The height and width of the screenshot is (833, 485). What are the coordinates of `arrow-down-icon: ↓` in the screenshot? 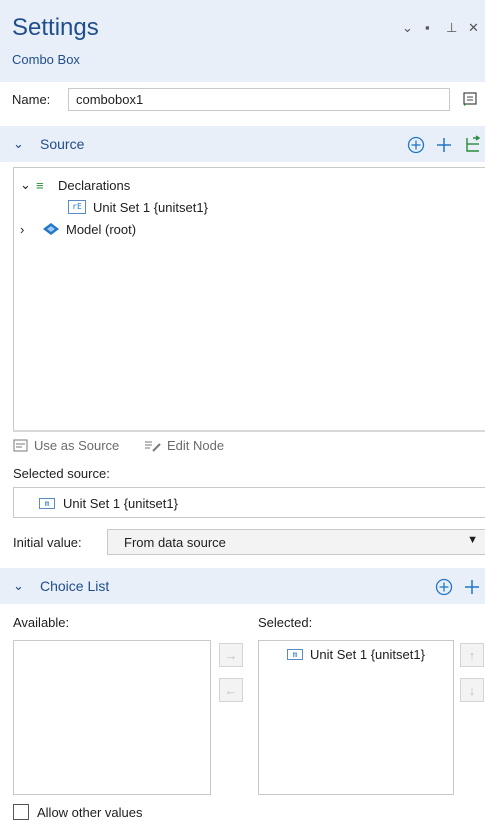 It's located at (472, 690).